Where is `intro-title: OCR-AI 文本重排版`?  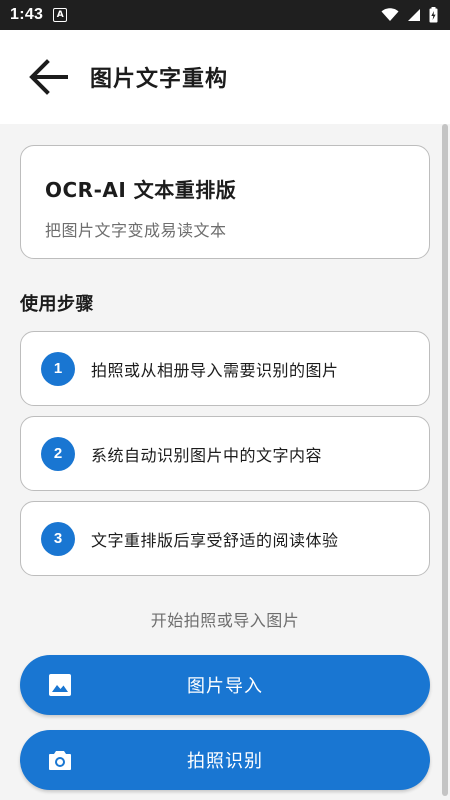
intro-title: OCR-AI 文本重排版 is located at coordinates (141, 190).